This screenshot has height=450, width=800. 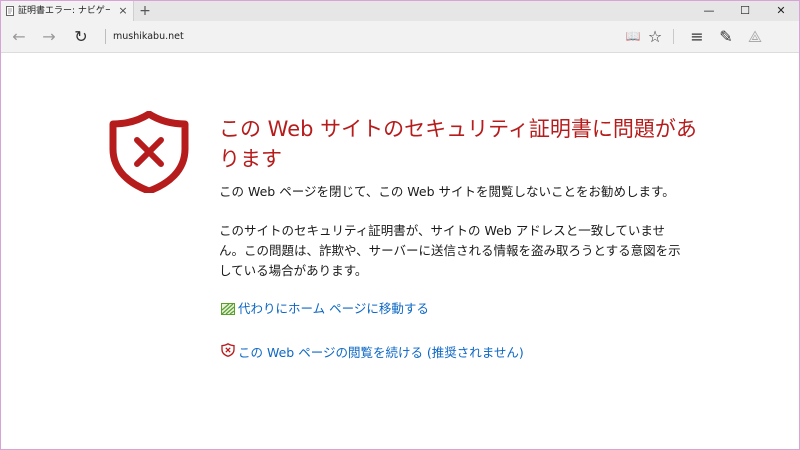 I want to click on error-heading: この Web サイトのセキュリティ証明書に問題があります, so click(x=458, y=144).